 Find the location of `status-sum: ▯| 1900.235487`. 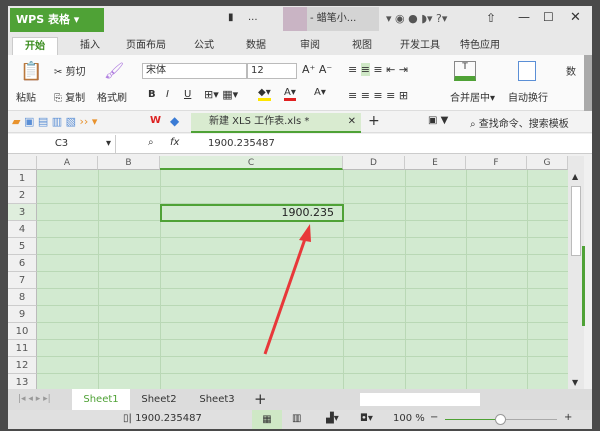

status-sum: ▯| 1900.235487 is located at coordinates (162, 418).